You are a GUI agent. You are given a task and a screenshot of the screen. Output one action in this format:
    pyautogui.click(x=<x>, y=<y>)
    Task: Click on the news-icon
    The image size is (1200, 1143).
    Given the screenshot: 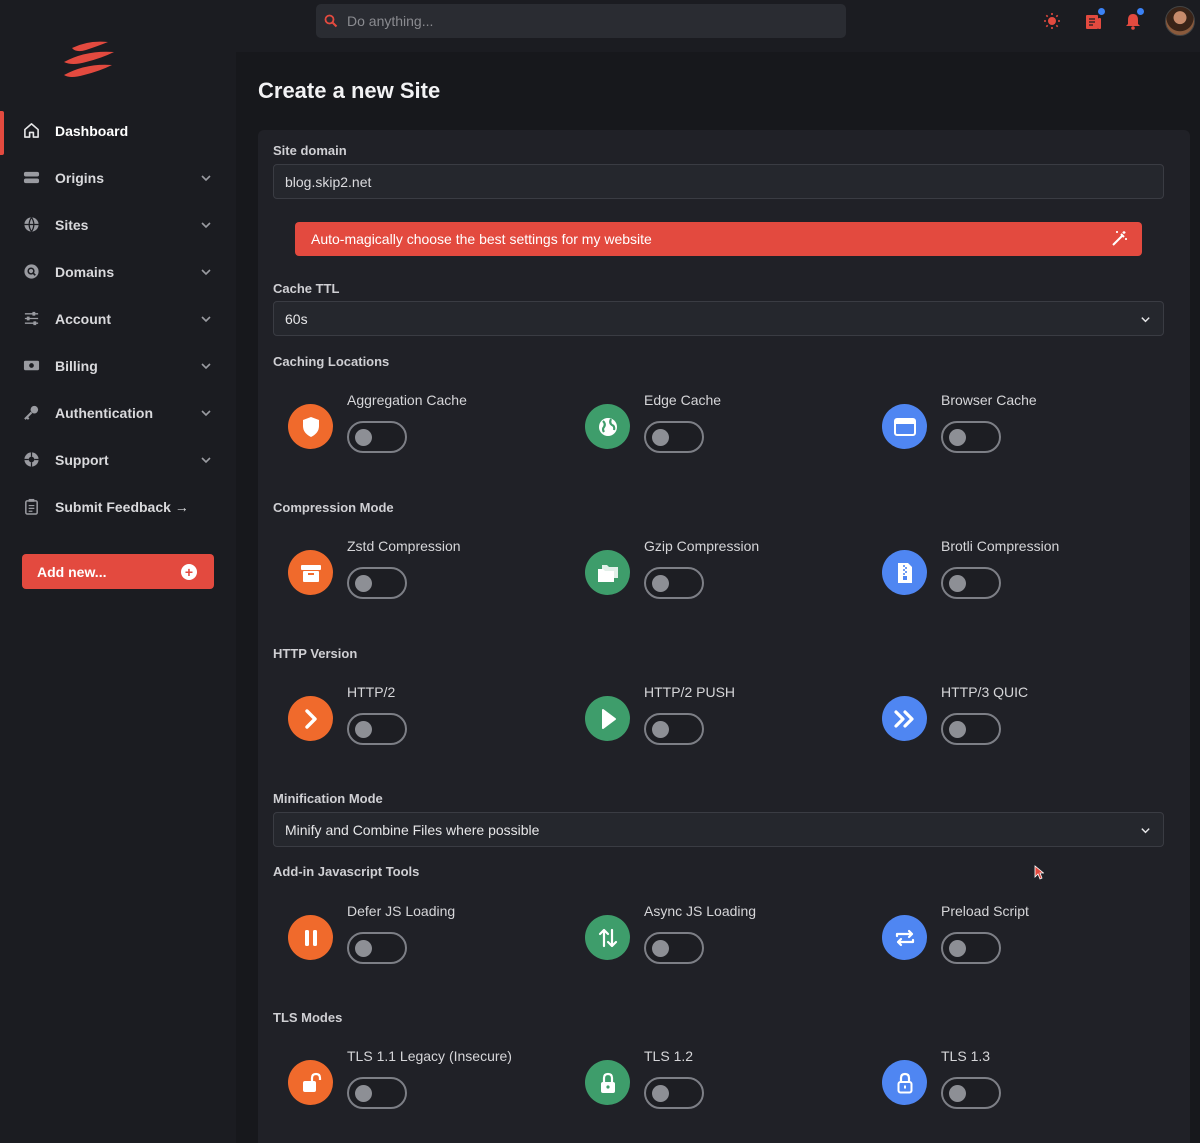 What is the action you would take?
    pyautogui.click(x=1093, y=20)
    